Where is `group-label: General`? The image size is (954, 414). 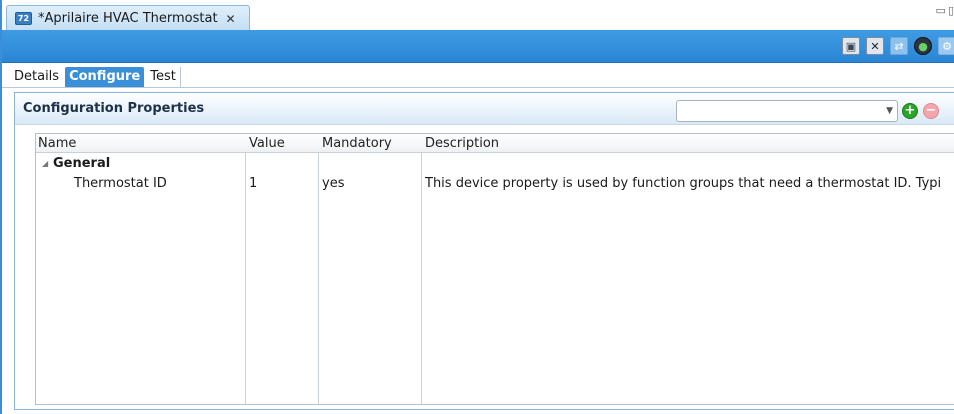 group-label: General is located at coordinates (82, 163).